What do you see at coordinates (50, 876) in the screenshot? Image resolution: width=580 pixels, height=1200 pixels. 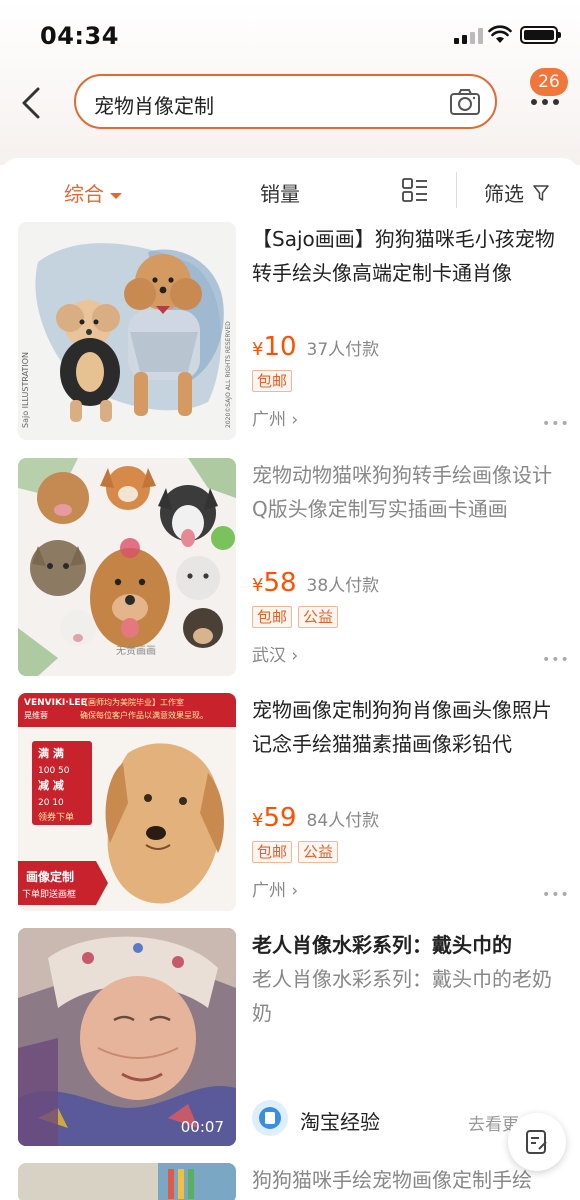 I see `corner-title: 画像定制` at bounding box center [50, 876].